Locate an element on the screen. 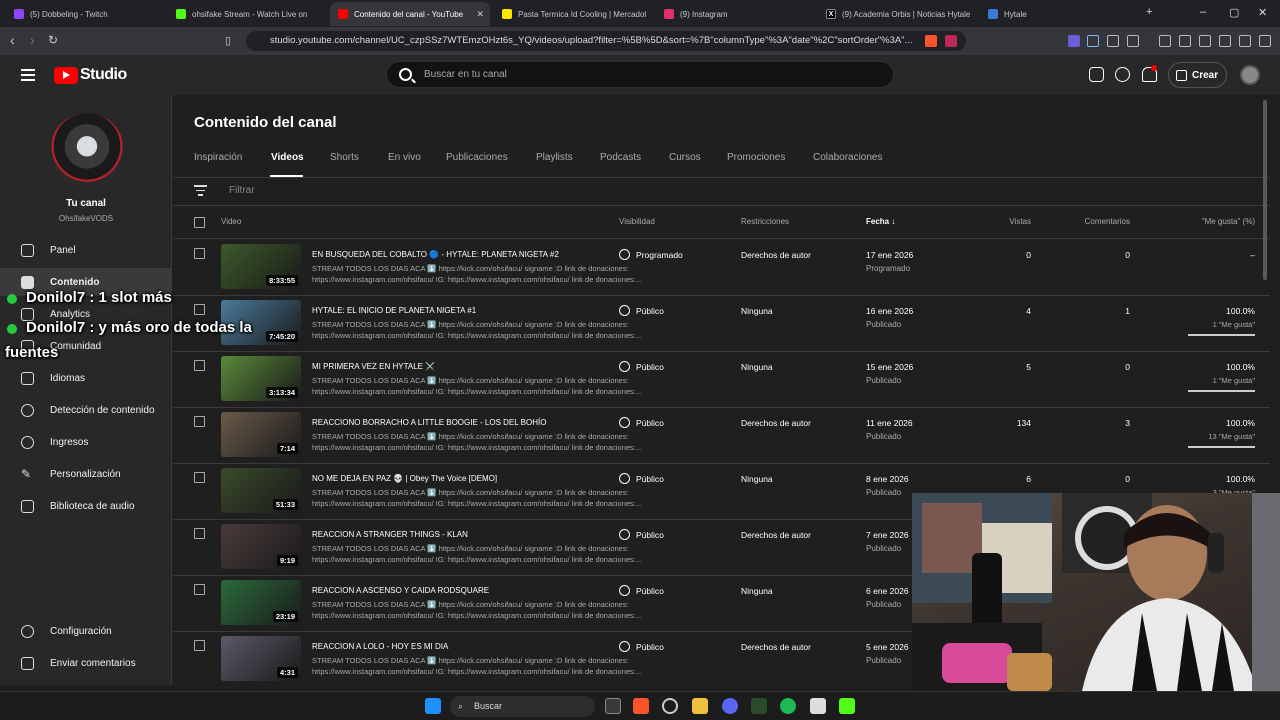 The image size is (1280, 720). video-thumbnail: 7:14 is located at coordinates (261, 434).